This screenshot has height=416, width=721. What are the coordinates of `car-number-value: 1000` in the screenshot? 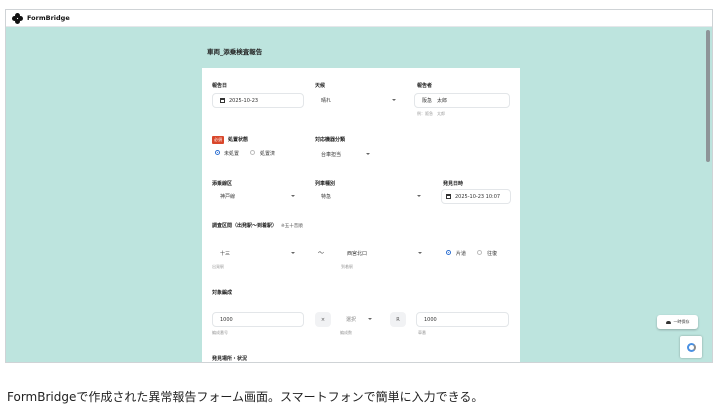 It's located at (226, 319).